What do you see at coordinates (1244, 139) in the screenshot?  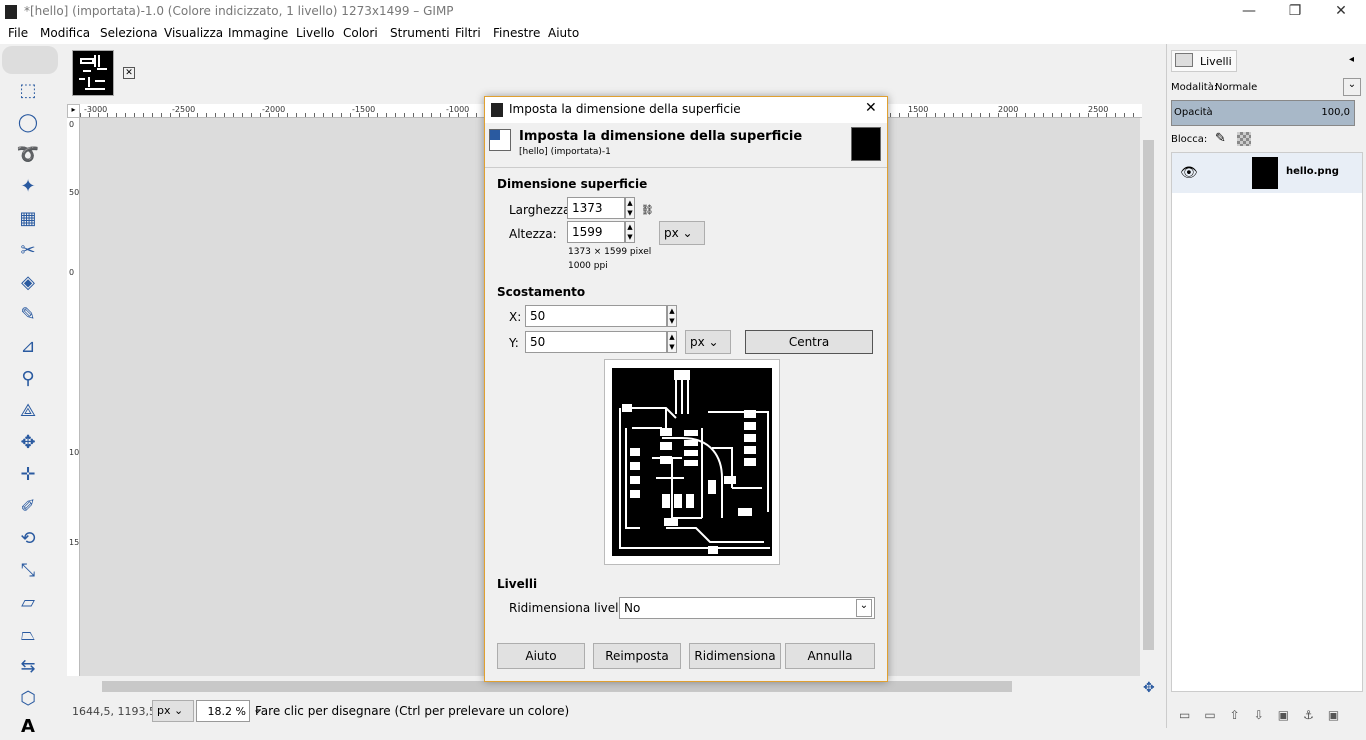 I see `lock-alpha-icon` at bounding box center [1244, 139].